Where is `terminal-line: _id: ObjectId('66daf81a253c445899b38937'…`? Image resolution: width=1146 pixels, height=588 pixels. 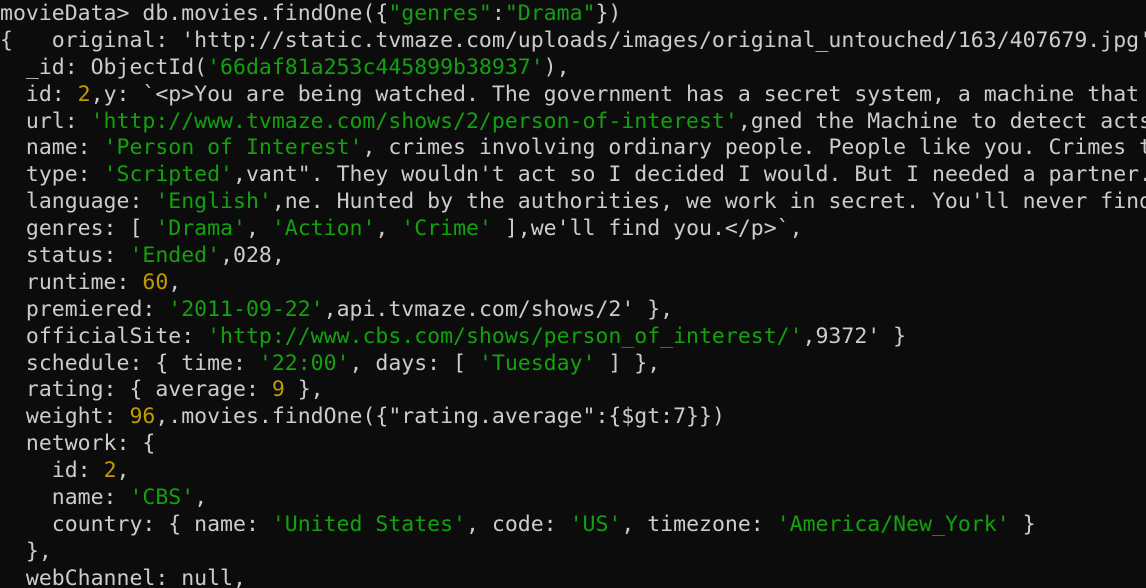 terminal-line: _id: ObjectId('66daf81a253c445899b38937'… is located at coordinates (573, 68).